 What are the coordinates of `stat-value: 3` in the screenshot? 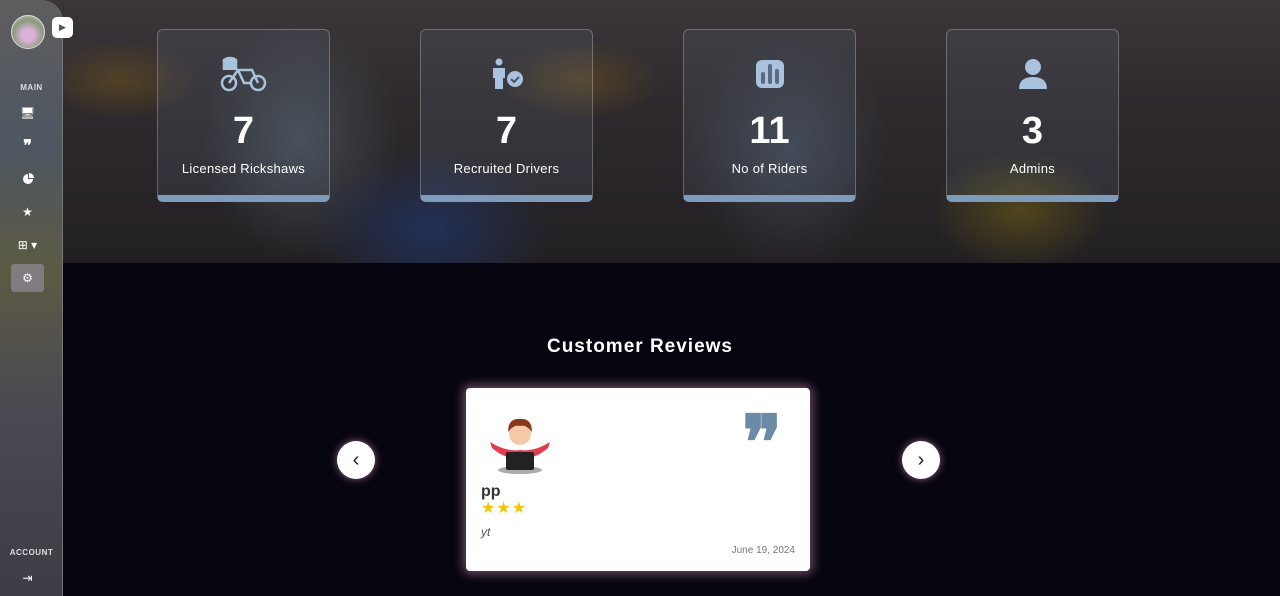 It's located at (1032, 131).